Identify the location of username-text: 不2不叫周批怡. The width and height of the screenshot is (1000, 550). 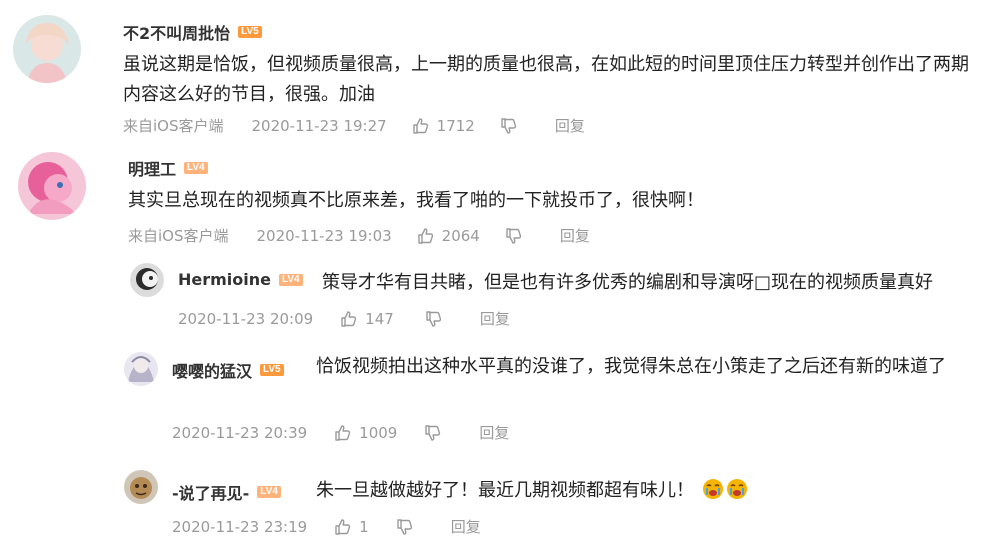
(176, 32).